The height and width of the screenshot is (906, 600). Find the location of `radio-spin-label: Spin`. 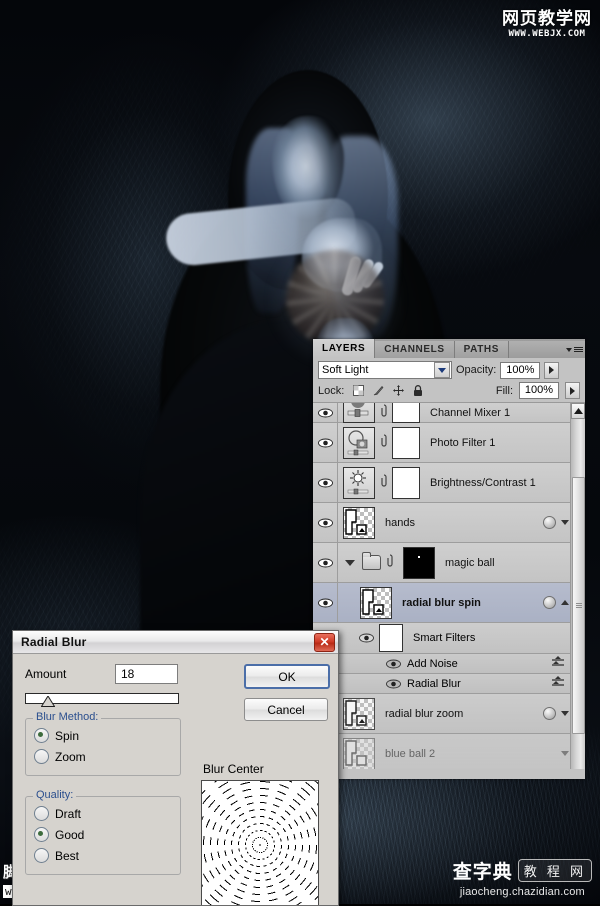

radio-spin-label: Spin is located at coordinates (67, 735).